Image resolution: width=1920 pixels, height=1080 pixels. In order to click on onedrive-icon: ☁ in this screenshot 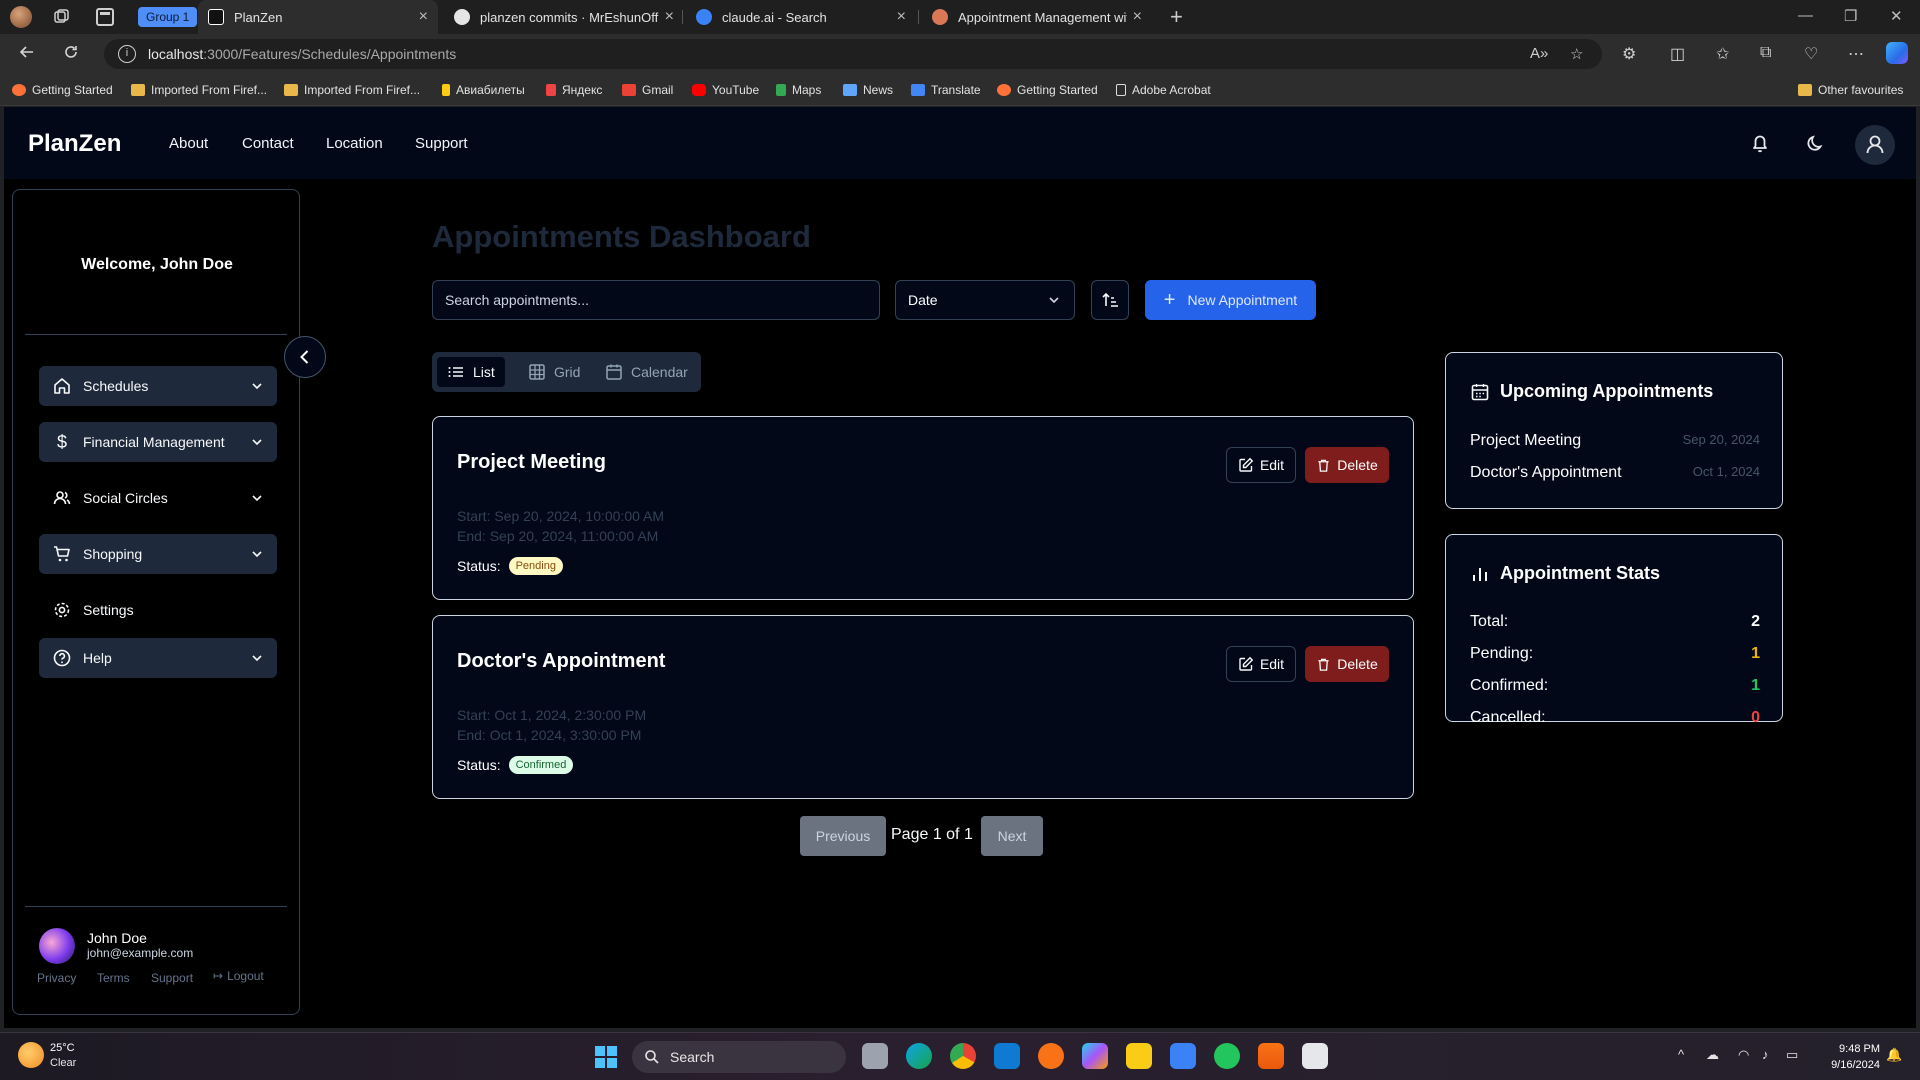, I will do `click(1712, 1055)`.